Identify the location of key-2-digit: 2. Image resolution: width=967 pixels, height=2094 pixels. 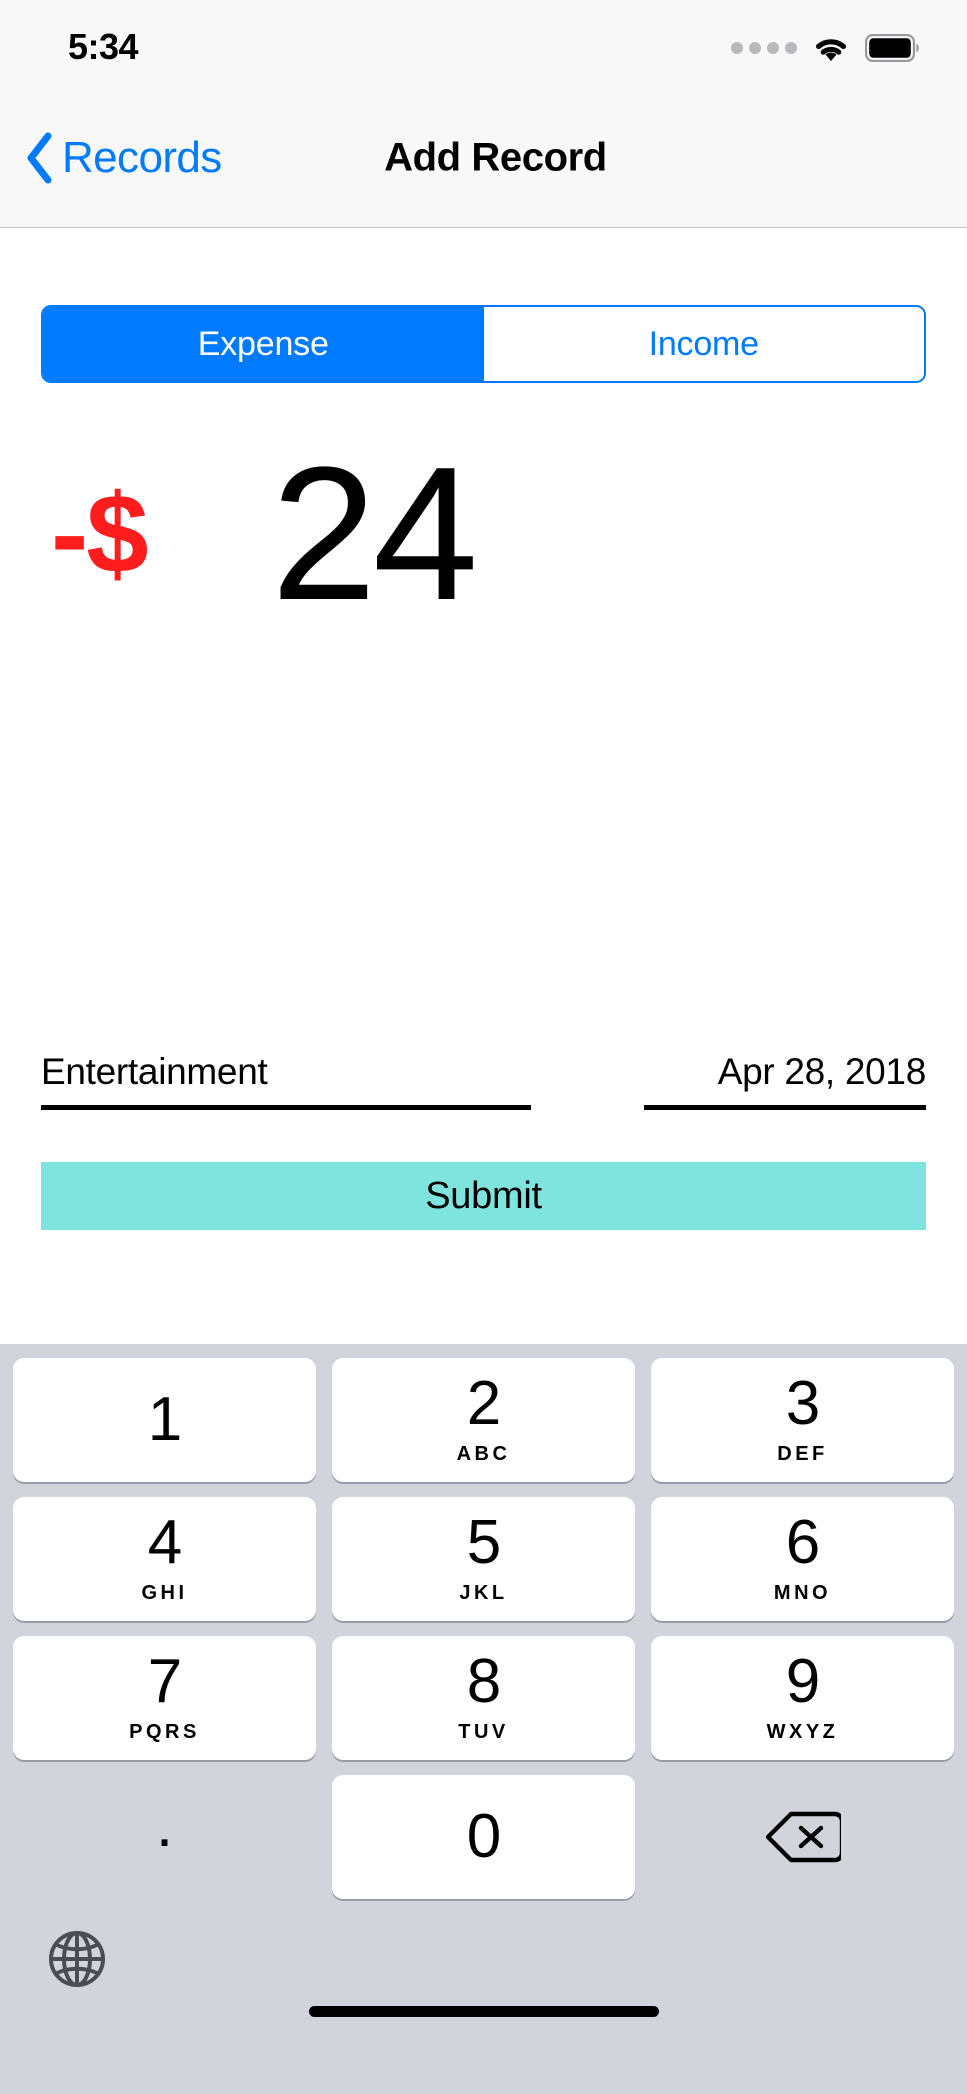
(483, 1403).